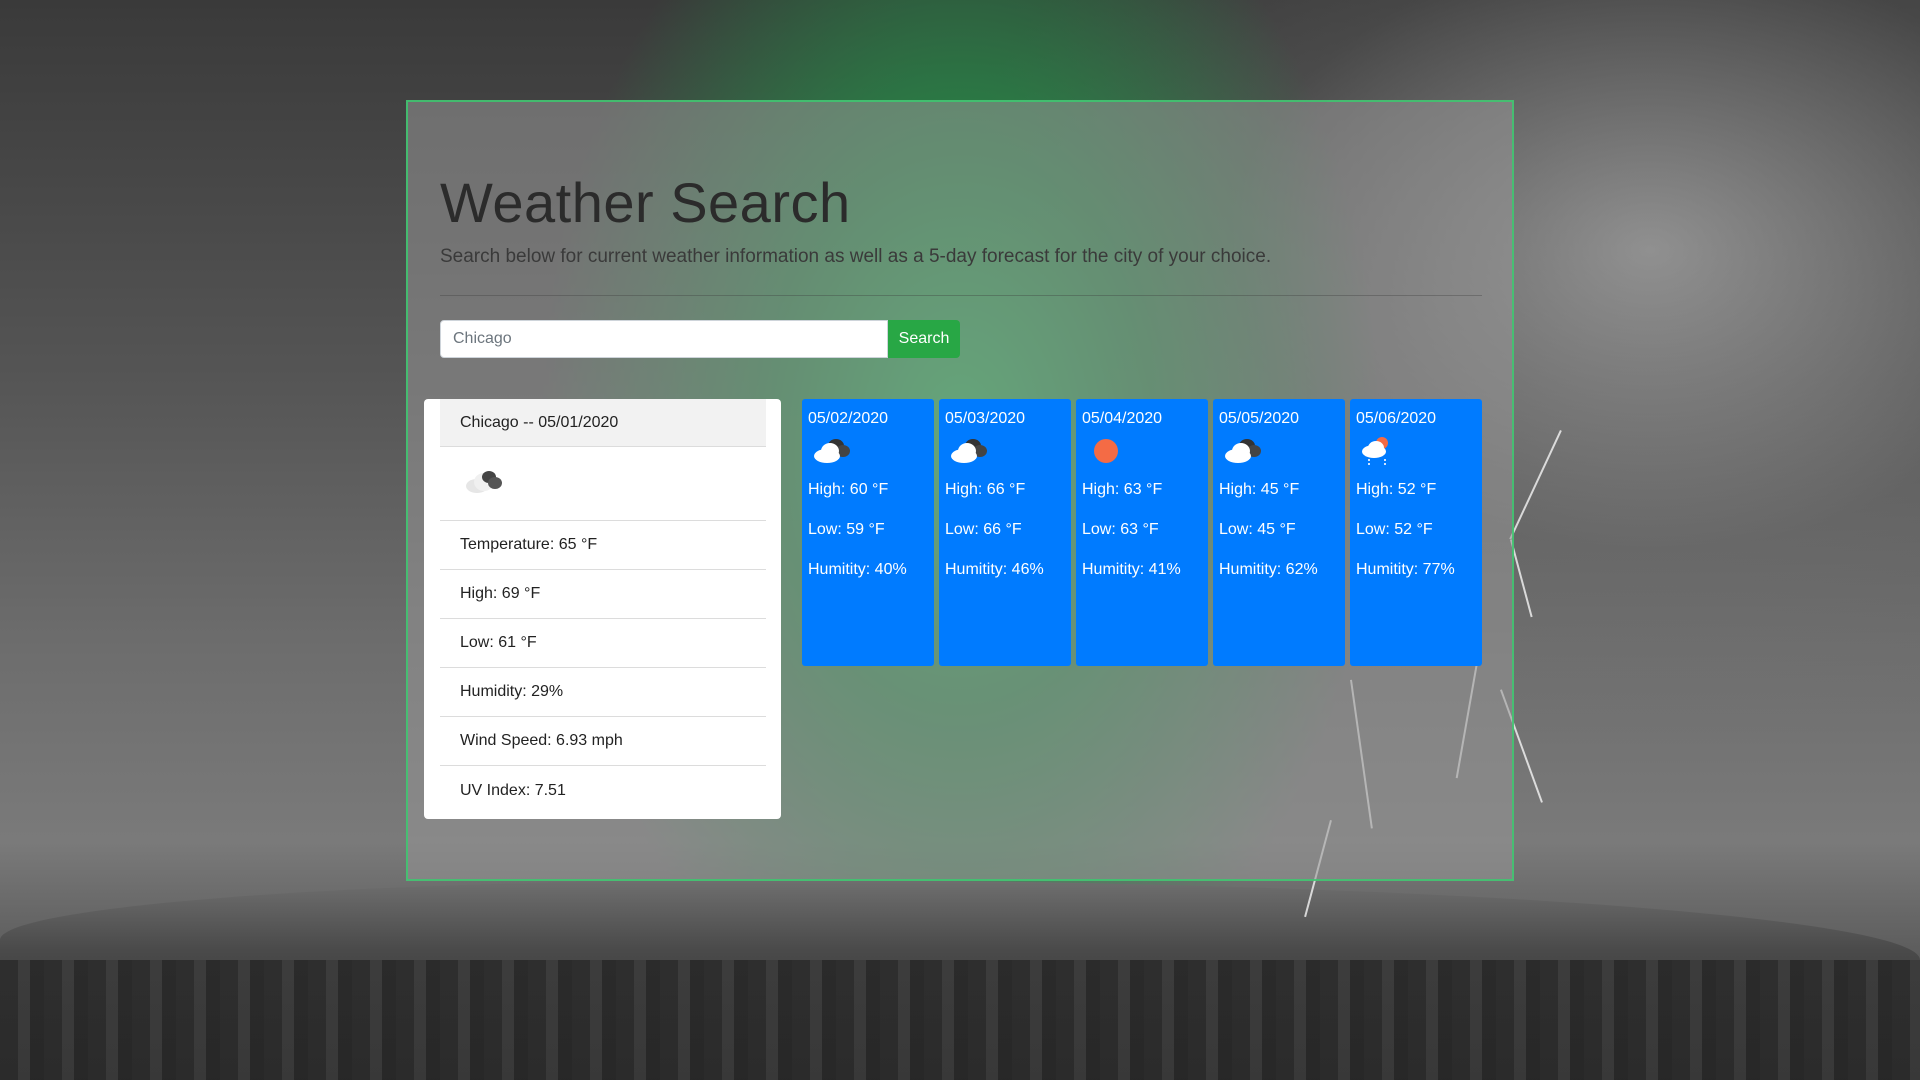 Image resolution: width=1920 pixels, height=1080 pixels. What do you see at coordinates (961, 295) in the screenshot?
I see `divider` at bounding box center [961, 295].